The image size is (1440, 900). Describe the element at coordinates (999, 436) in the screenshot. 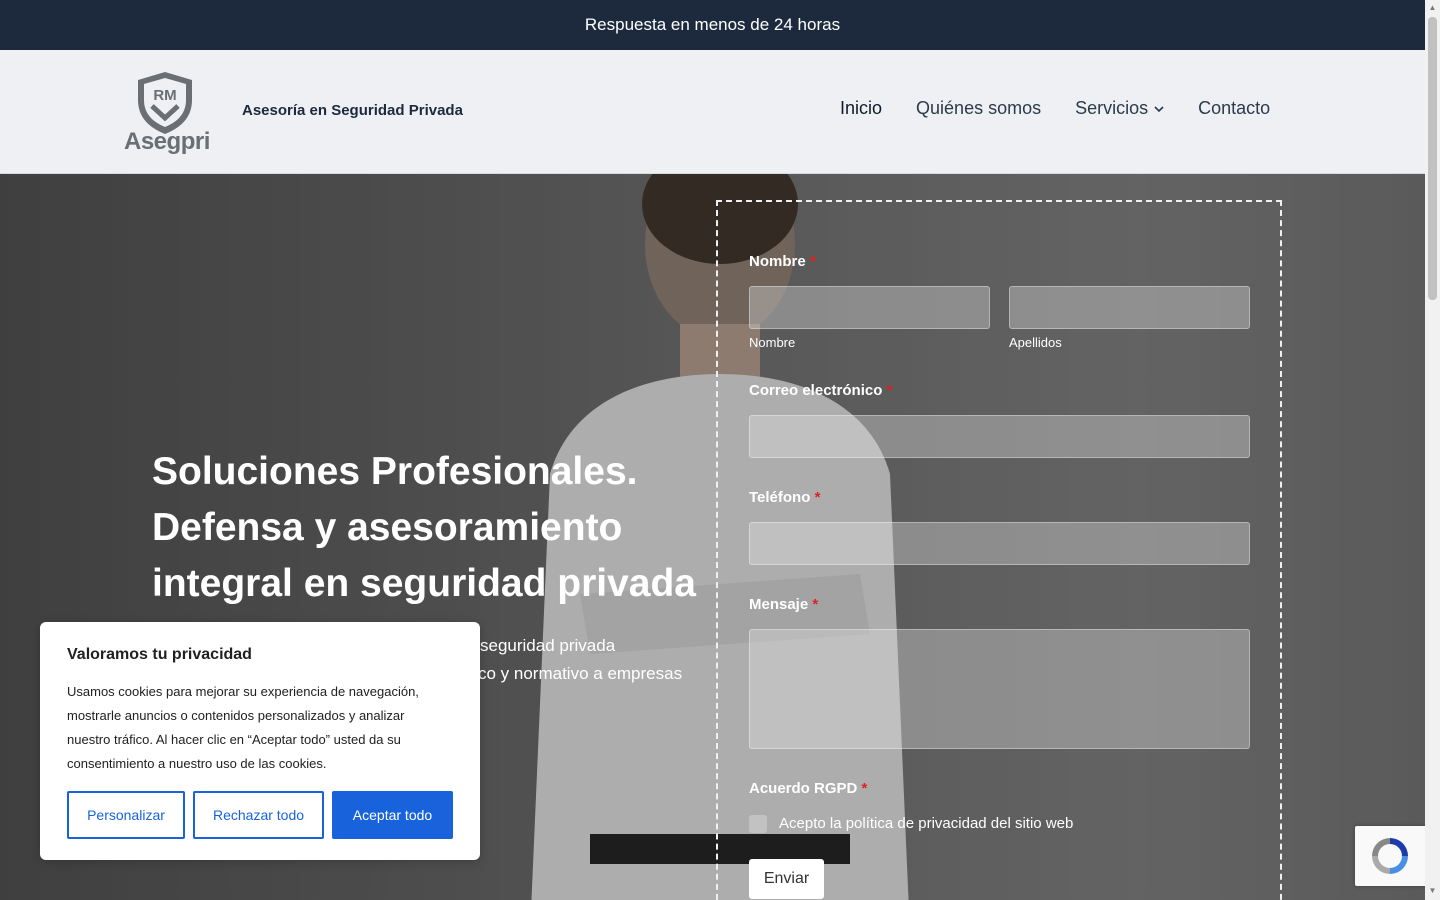

I see `email-input` at that location.